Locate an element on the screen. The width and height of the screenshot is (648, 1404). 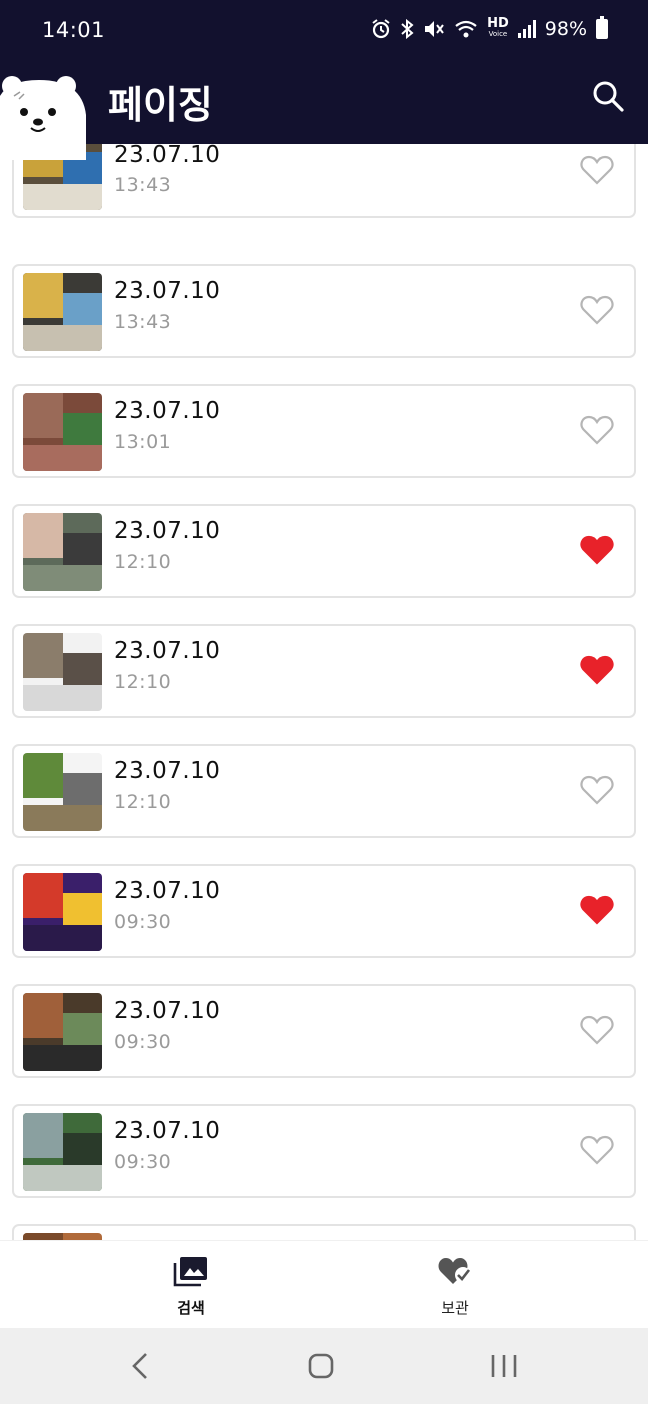
system-navigation-bar is located at coordinates (324, 1366).